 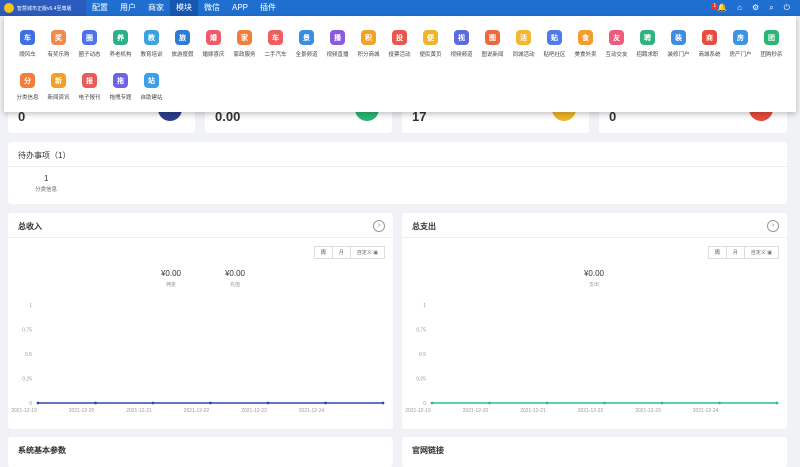 What do you see at coordinates (739, 8) in the screenshot?
I see `home-icon: ⌂` at bounding box center [739, 8].